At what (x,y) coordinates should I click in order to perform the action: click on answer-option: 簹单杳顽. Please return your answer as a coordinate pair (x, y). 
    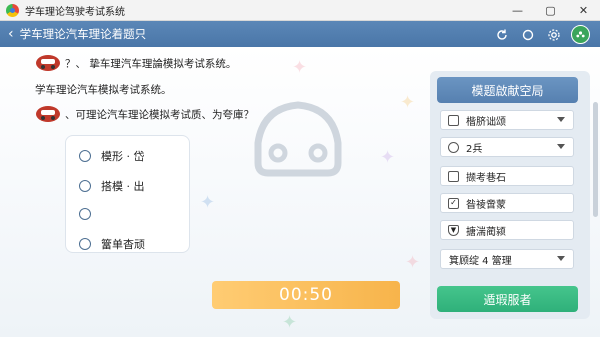
    Looking at the image, I should click on (112, 244).